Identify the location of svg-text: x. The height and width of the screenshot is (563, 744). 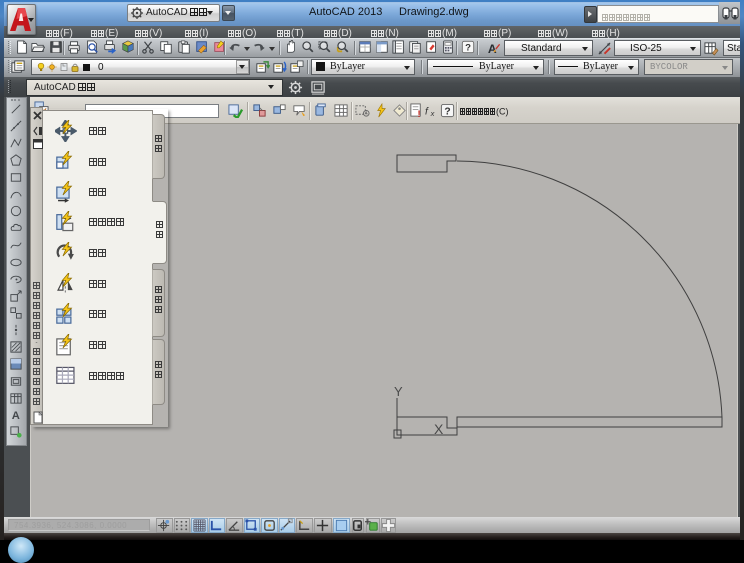
(432, 113).